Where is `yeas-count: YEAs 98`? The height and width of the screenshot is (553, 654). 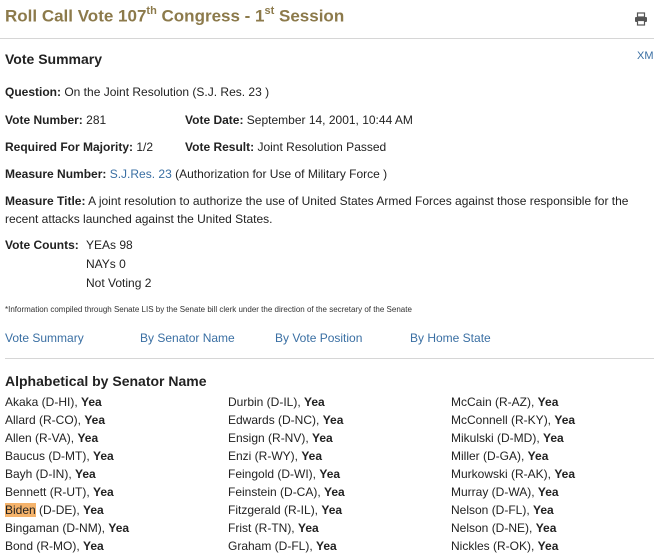
yeas-count: YEAs 98 is located at coordinates (109, 245).